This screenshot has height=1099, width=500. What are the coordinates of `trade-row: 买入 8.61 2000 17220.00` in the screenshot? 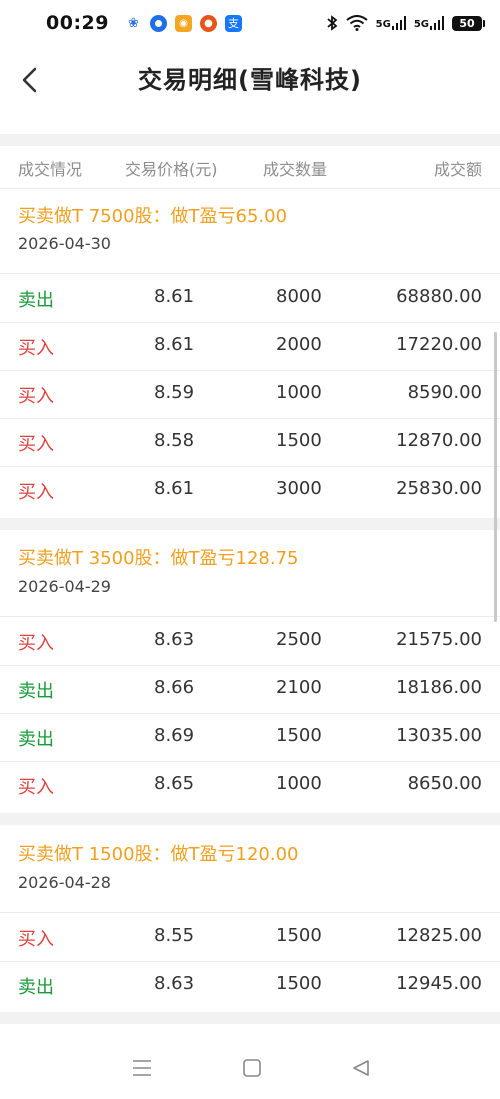 It's located at (250, 346).